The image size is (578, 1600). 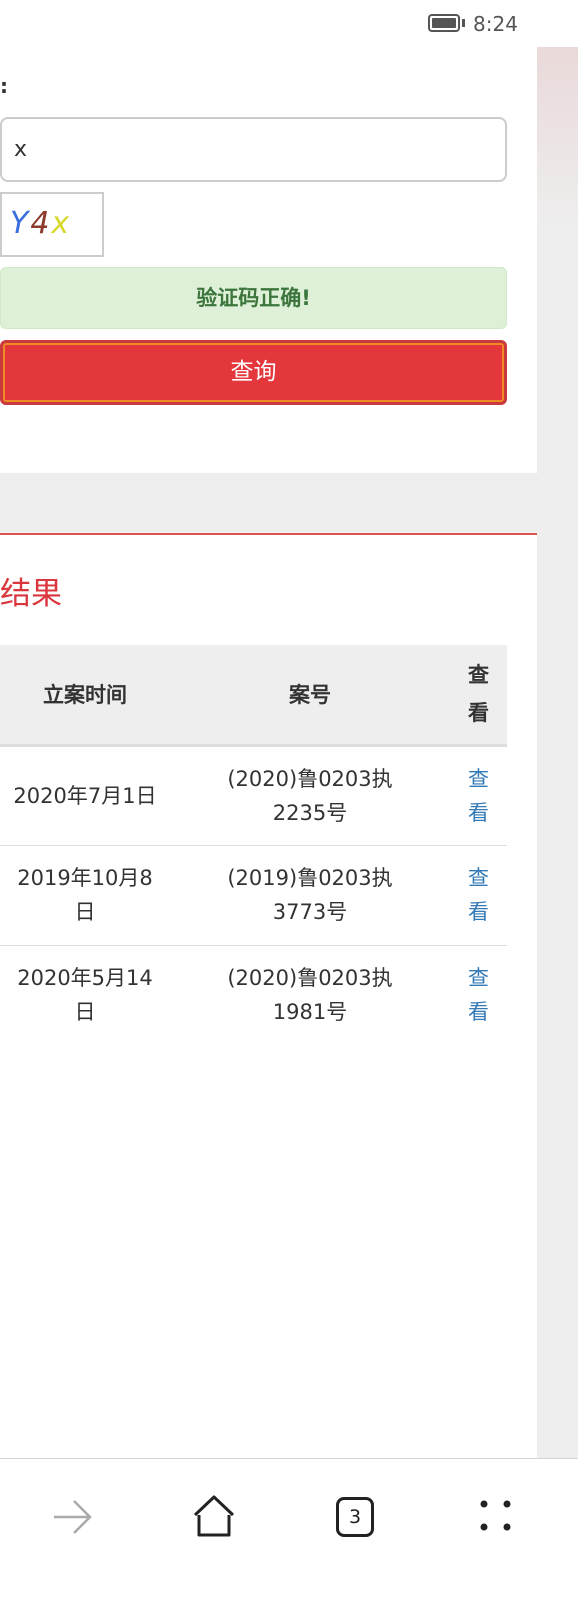 What do you see at coordinates (310, 894) in the screenshot?
I see `cell-case: (2019)鲁0203执3773号` at bounding box center [310, 894].